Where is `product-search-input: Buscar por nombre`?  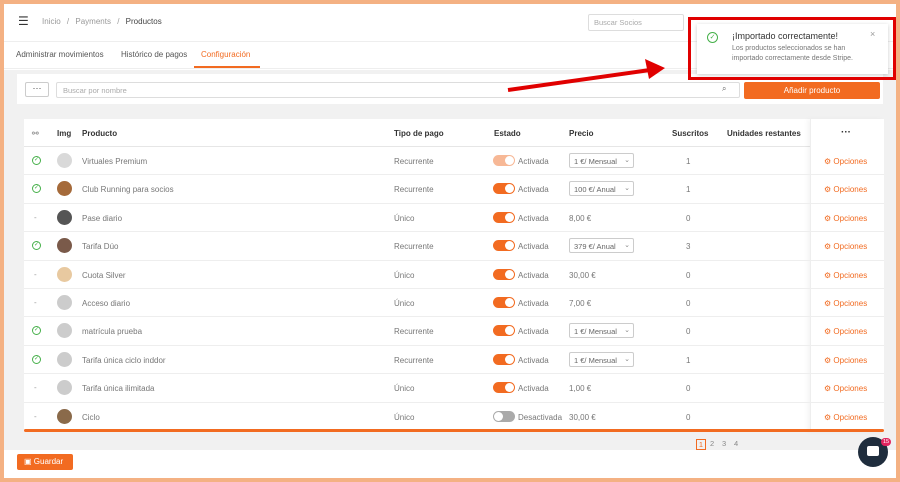 product-search-input: Buscar por nombre is located at coordinates (398, 90).